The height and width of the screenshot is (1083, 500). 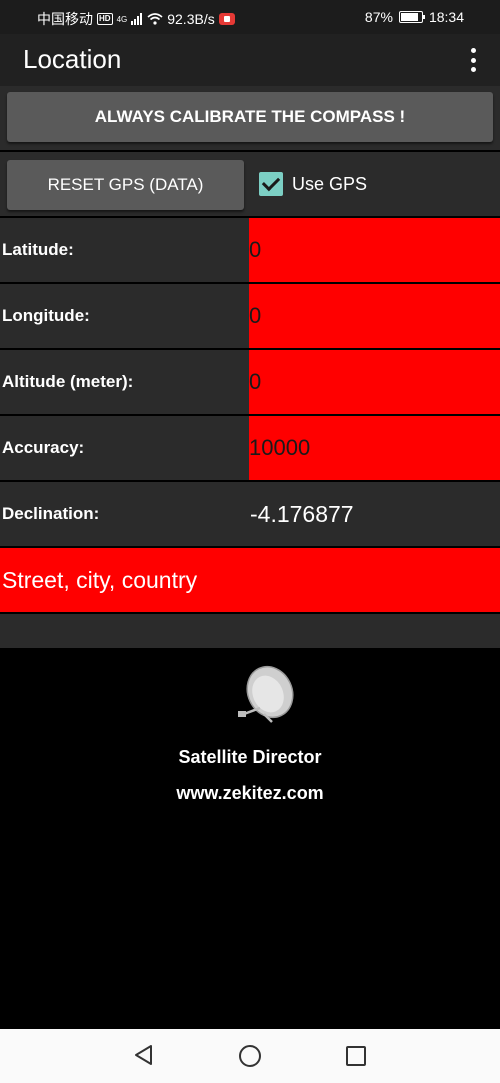 What do you see at coordinates (226, 19) in the screenshot?
I see `screen-record-icon` at bounding box center [226, 19].